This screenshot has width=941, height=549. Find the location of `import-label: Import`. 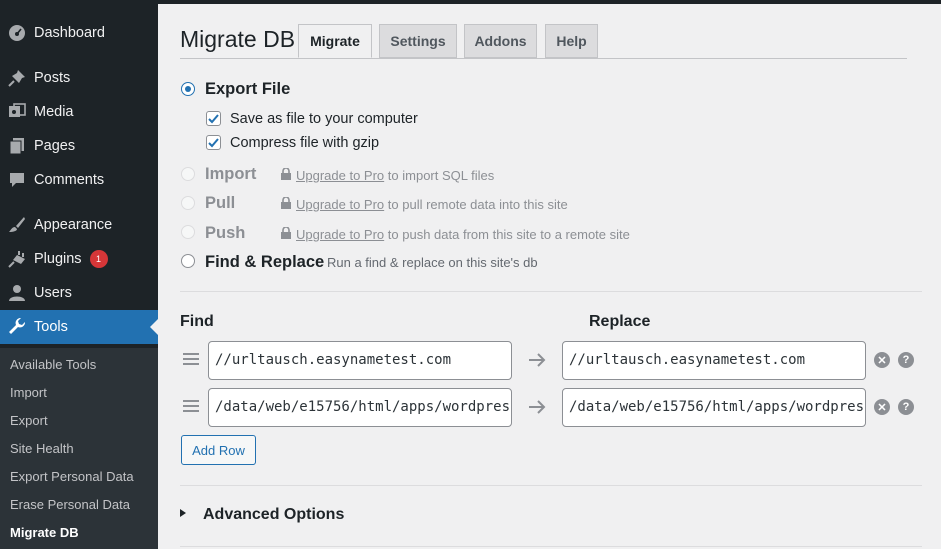

import-label: Import is located at coordinates (231, 174).